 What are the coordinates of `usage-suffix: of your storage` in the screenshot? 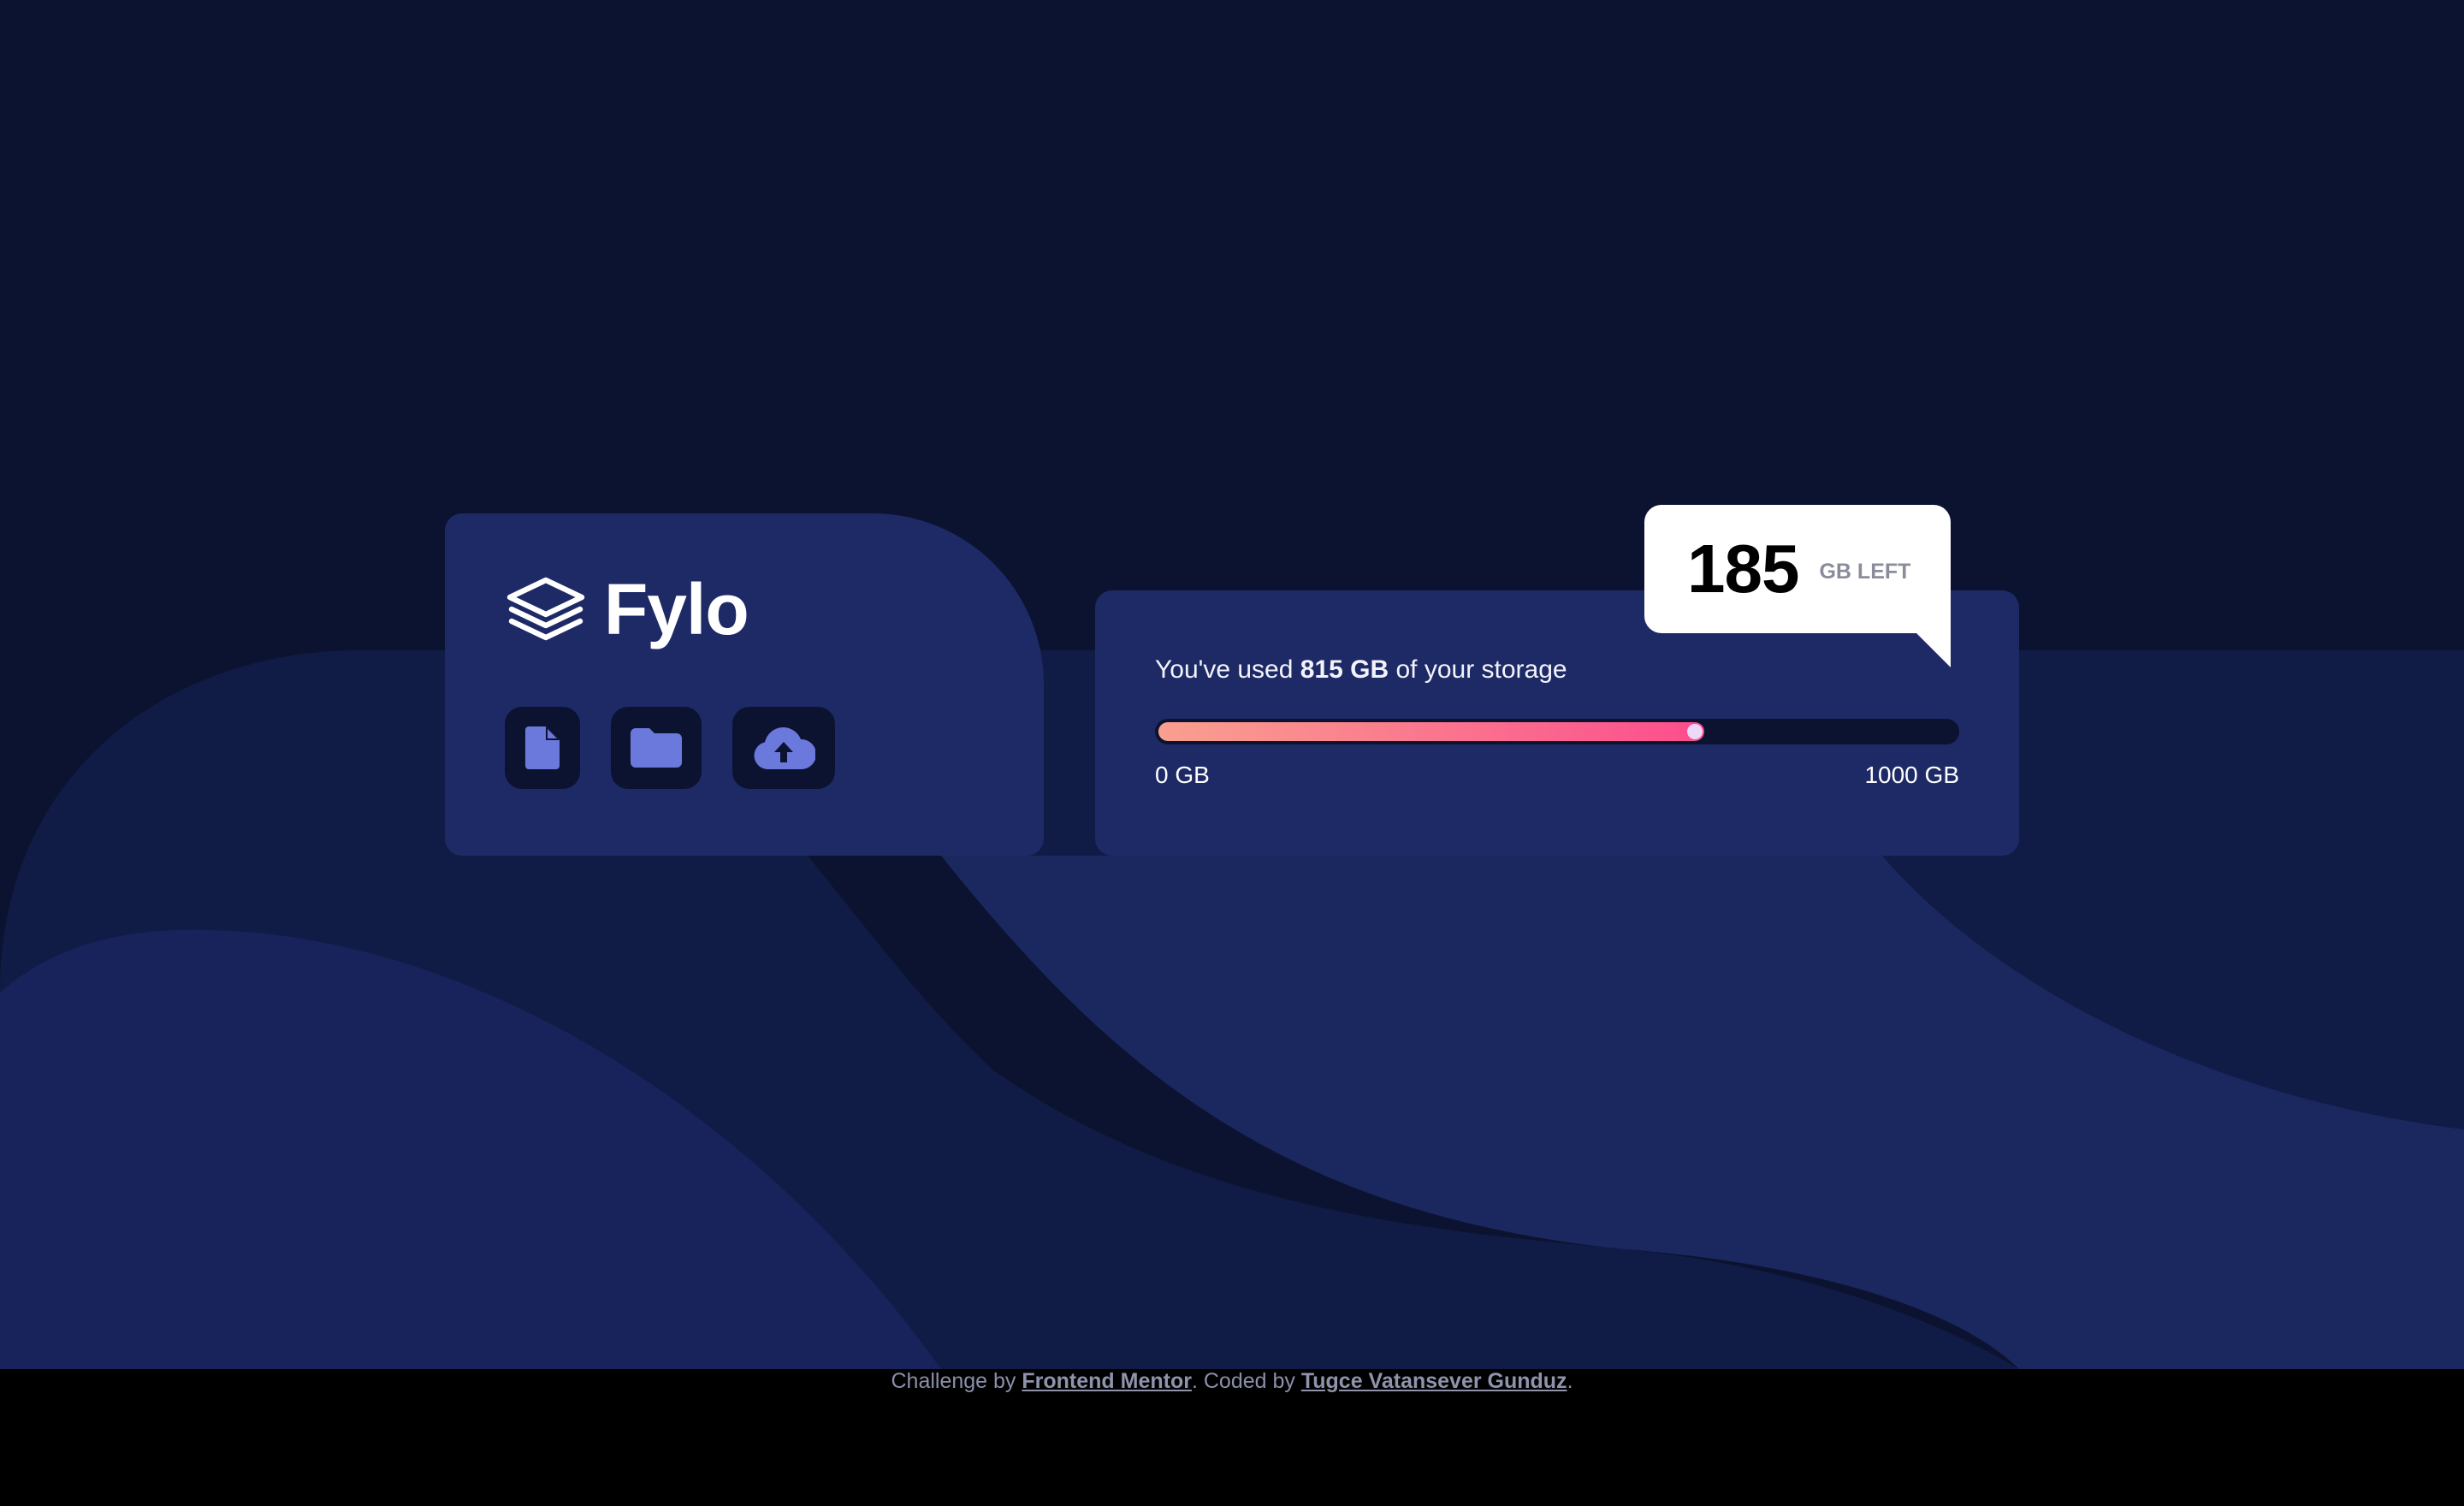 It's located at (1478, 670).